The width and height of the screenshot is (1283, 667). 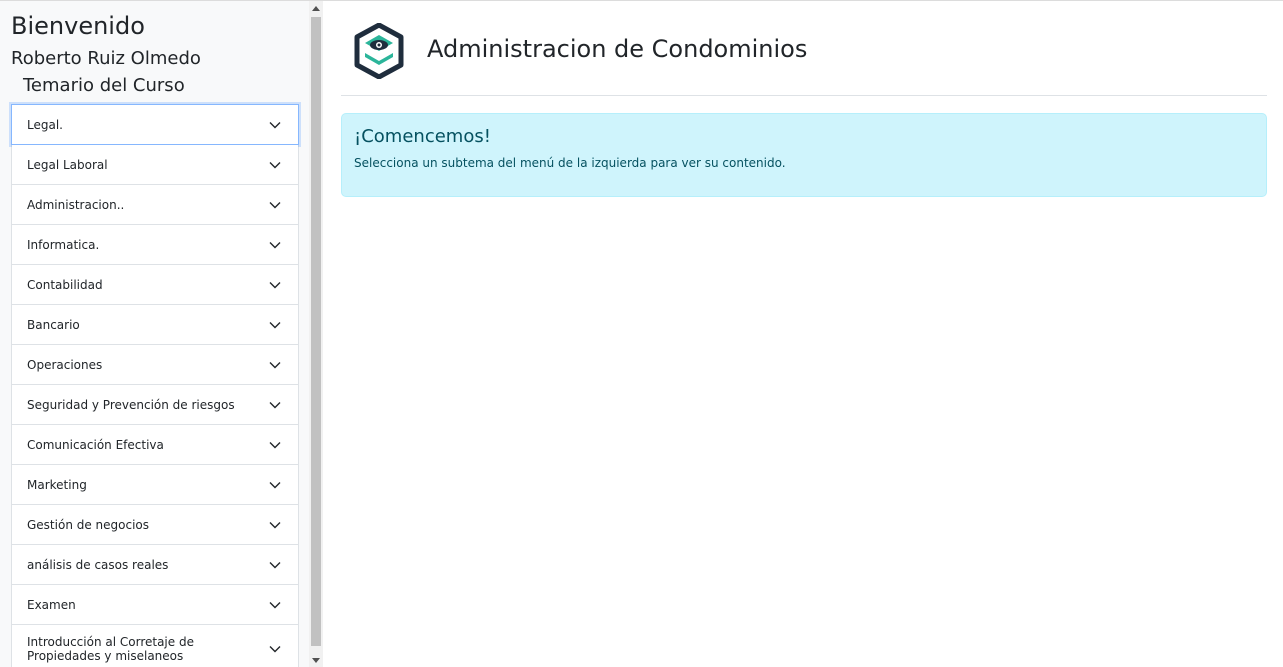 I want to click on sidebar-scrollbar, so click(x=316, y=334).